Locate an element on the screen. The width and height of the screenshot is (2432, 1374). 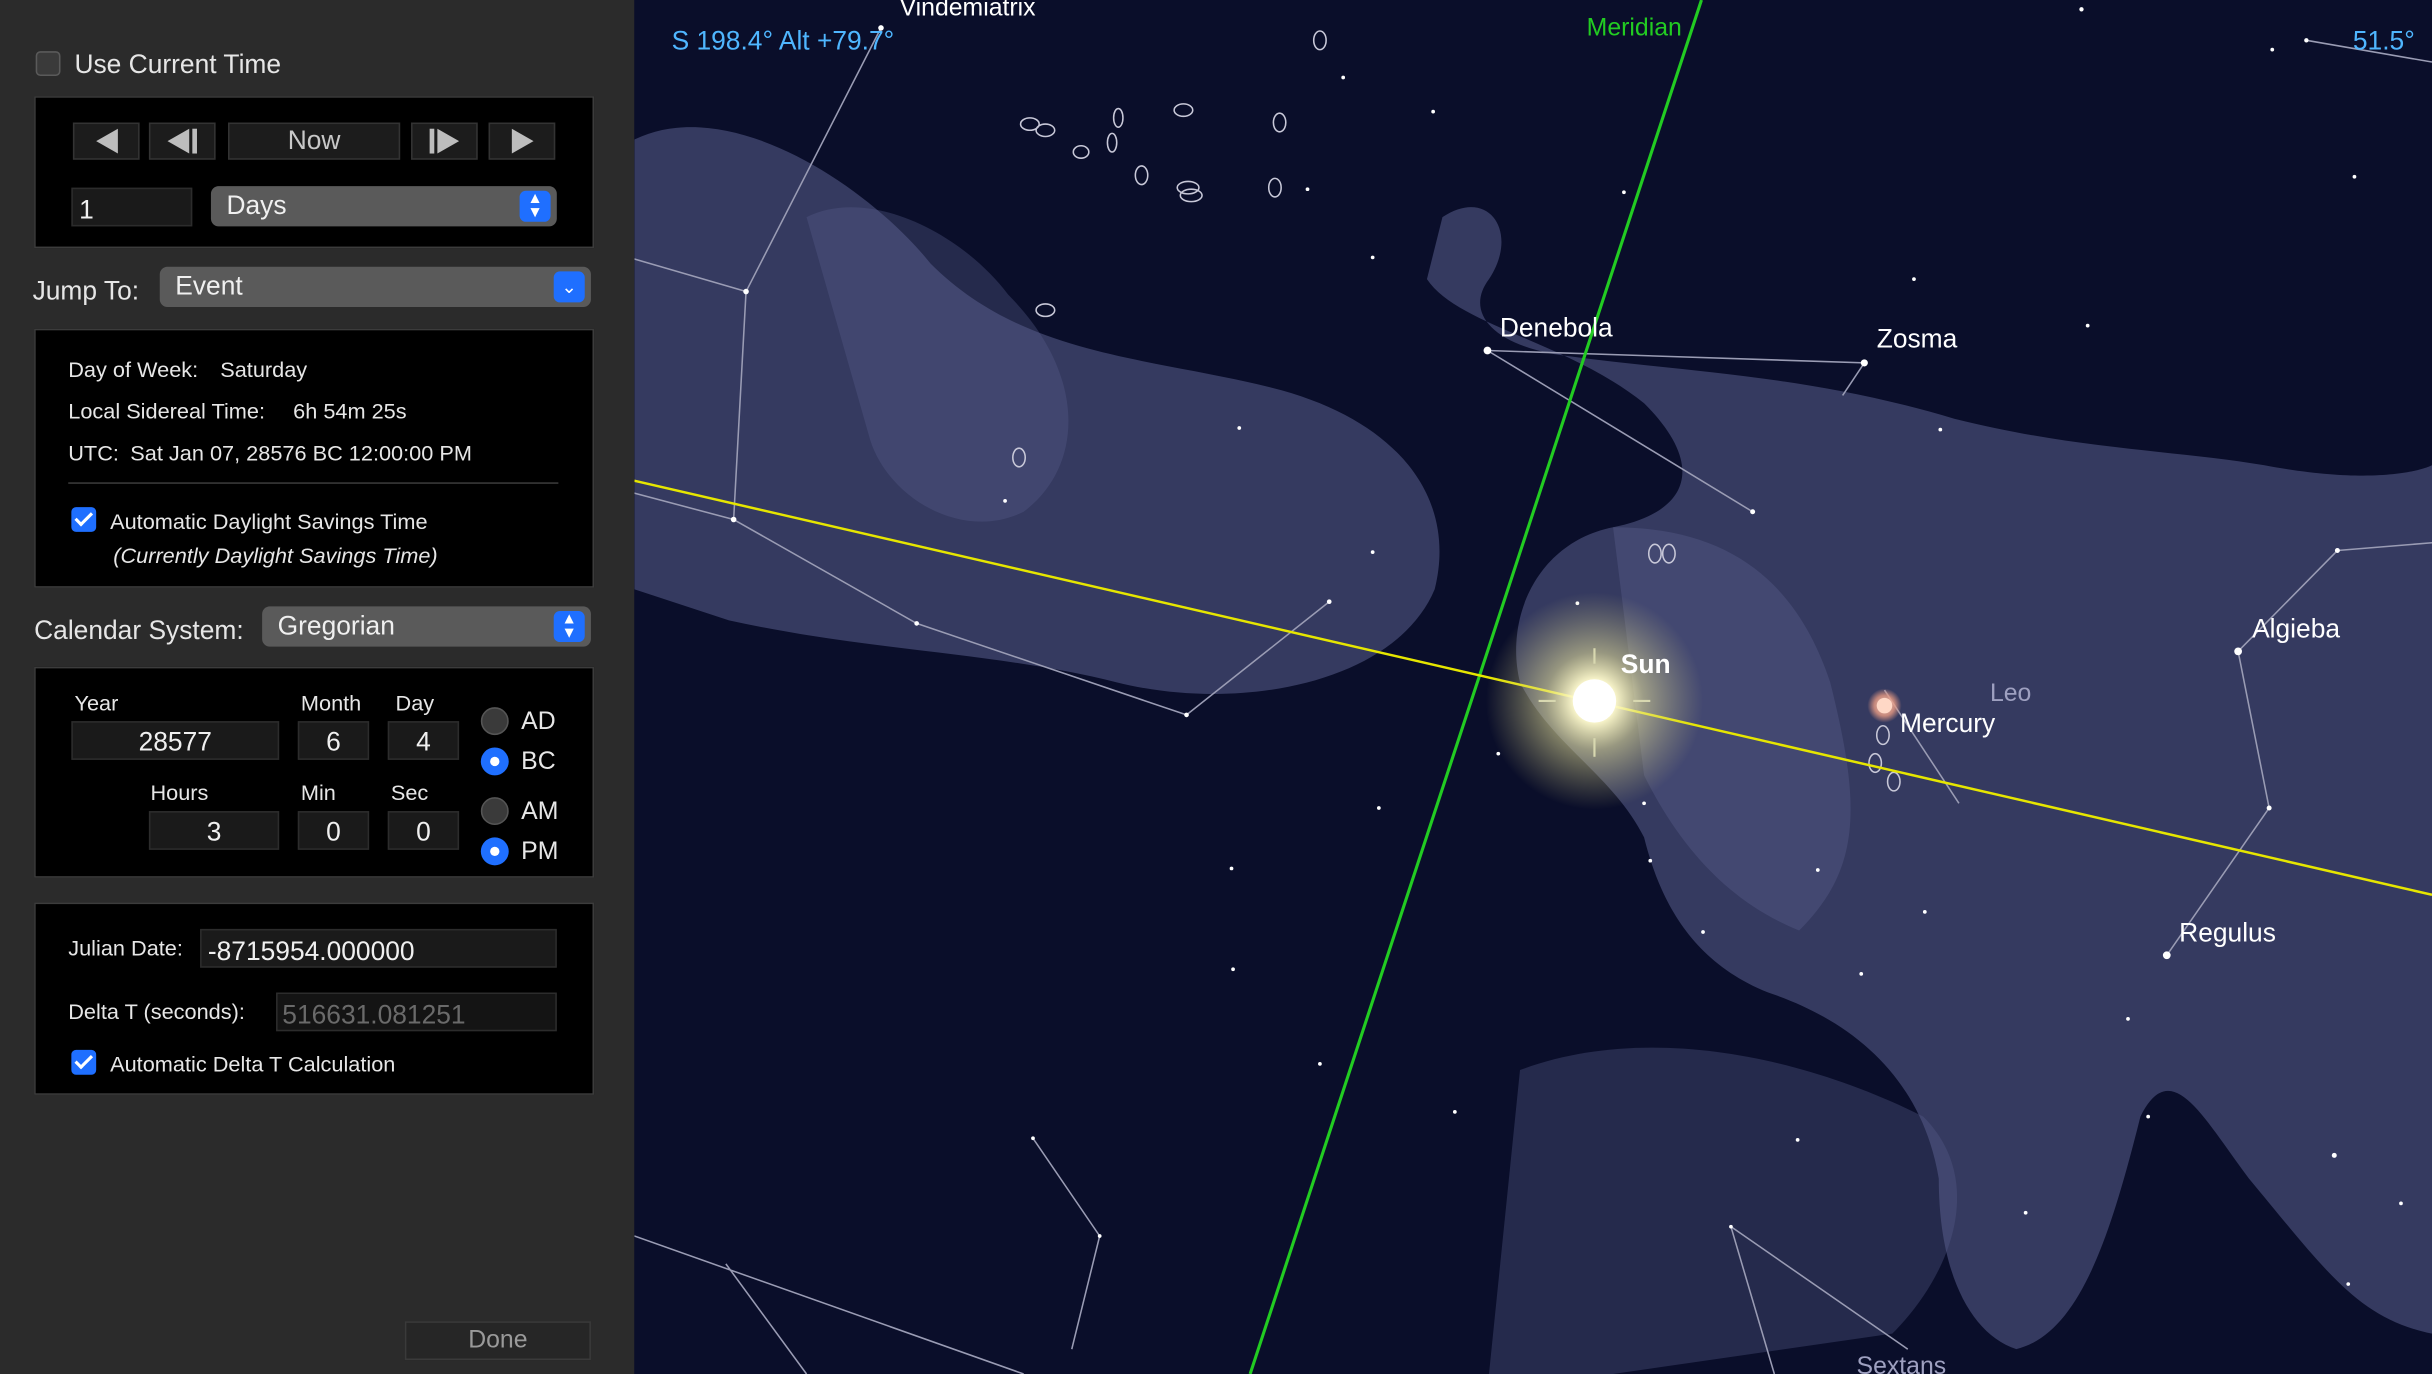
bc-label: BC is located at coordinates (538, 762).